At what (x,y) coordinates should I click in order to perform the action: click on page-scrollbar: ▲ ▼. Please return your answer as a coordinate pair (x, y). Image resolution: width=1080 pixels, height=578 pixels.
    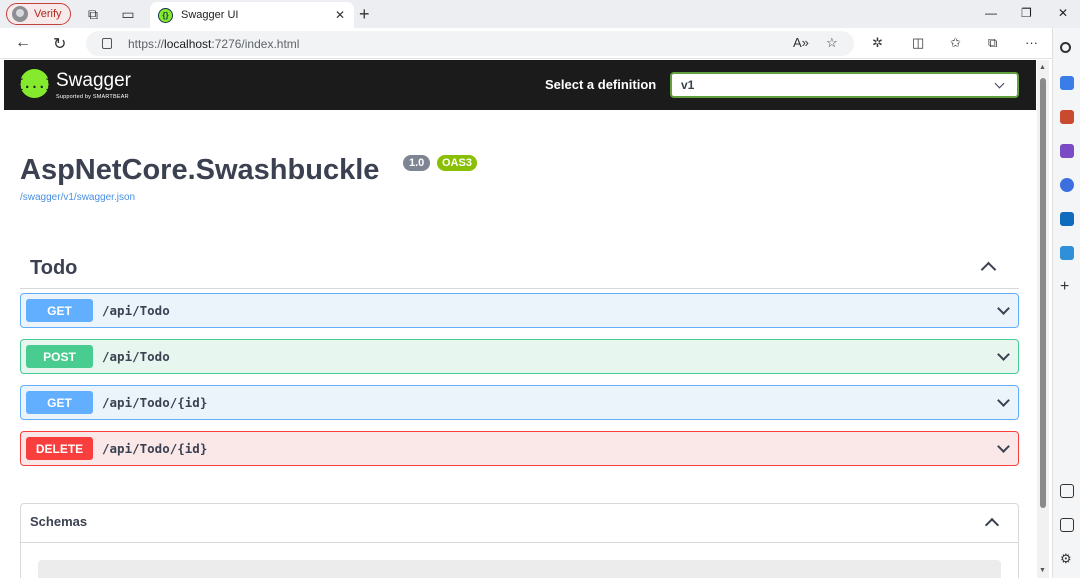
    Looking at the image, I should click on (1043, 319).